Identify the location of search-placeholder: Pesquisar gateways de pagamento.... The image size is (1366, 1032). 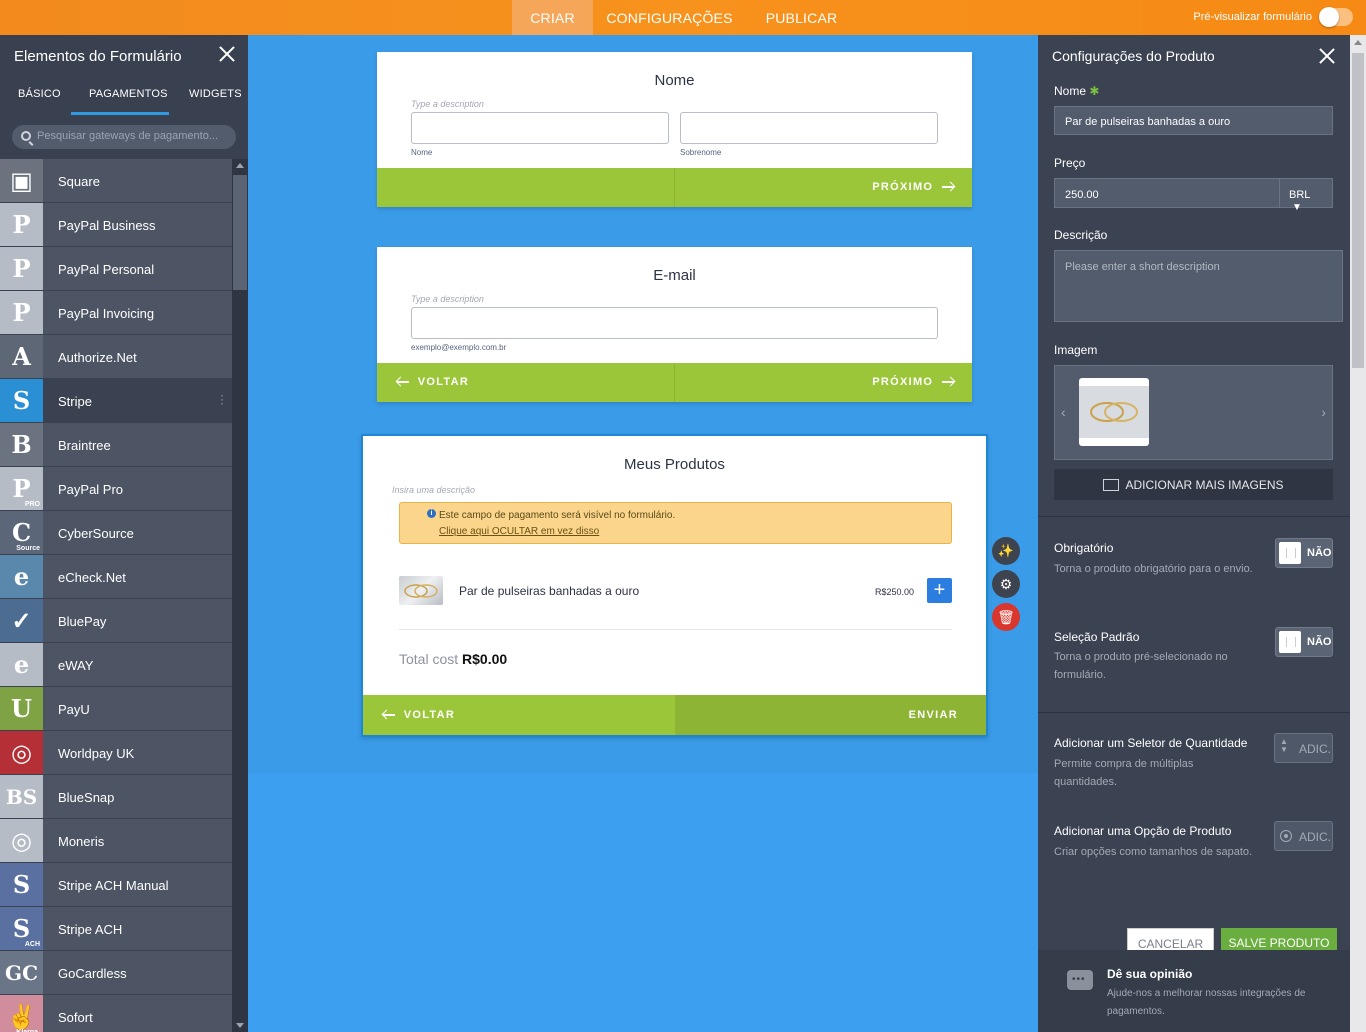
(128, 136).